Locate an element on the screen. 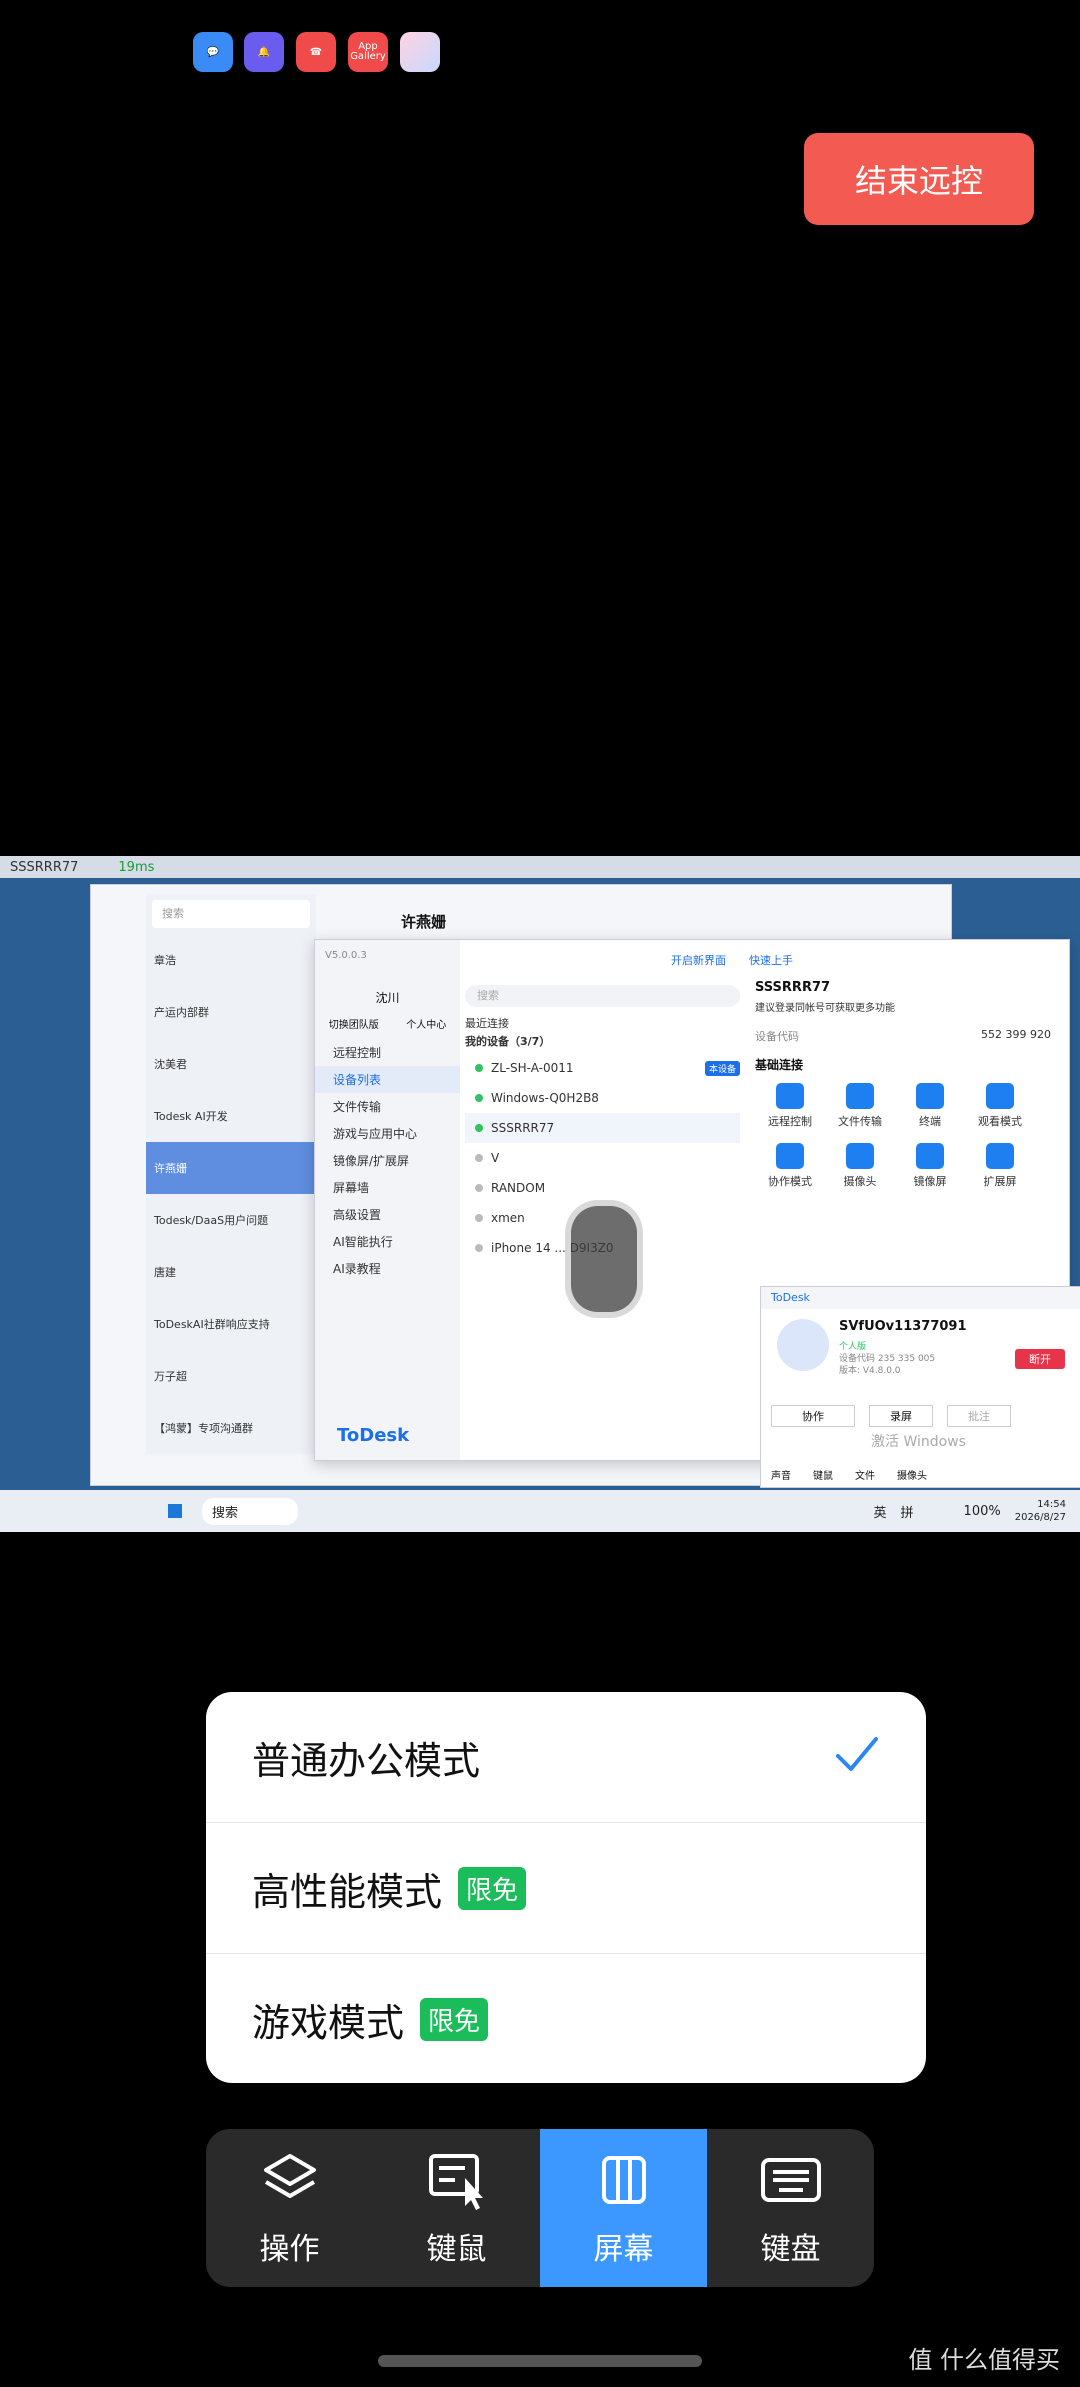  collab-button: 协作 is located at coordinates (813, 1416).